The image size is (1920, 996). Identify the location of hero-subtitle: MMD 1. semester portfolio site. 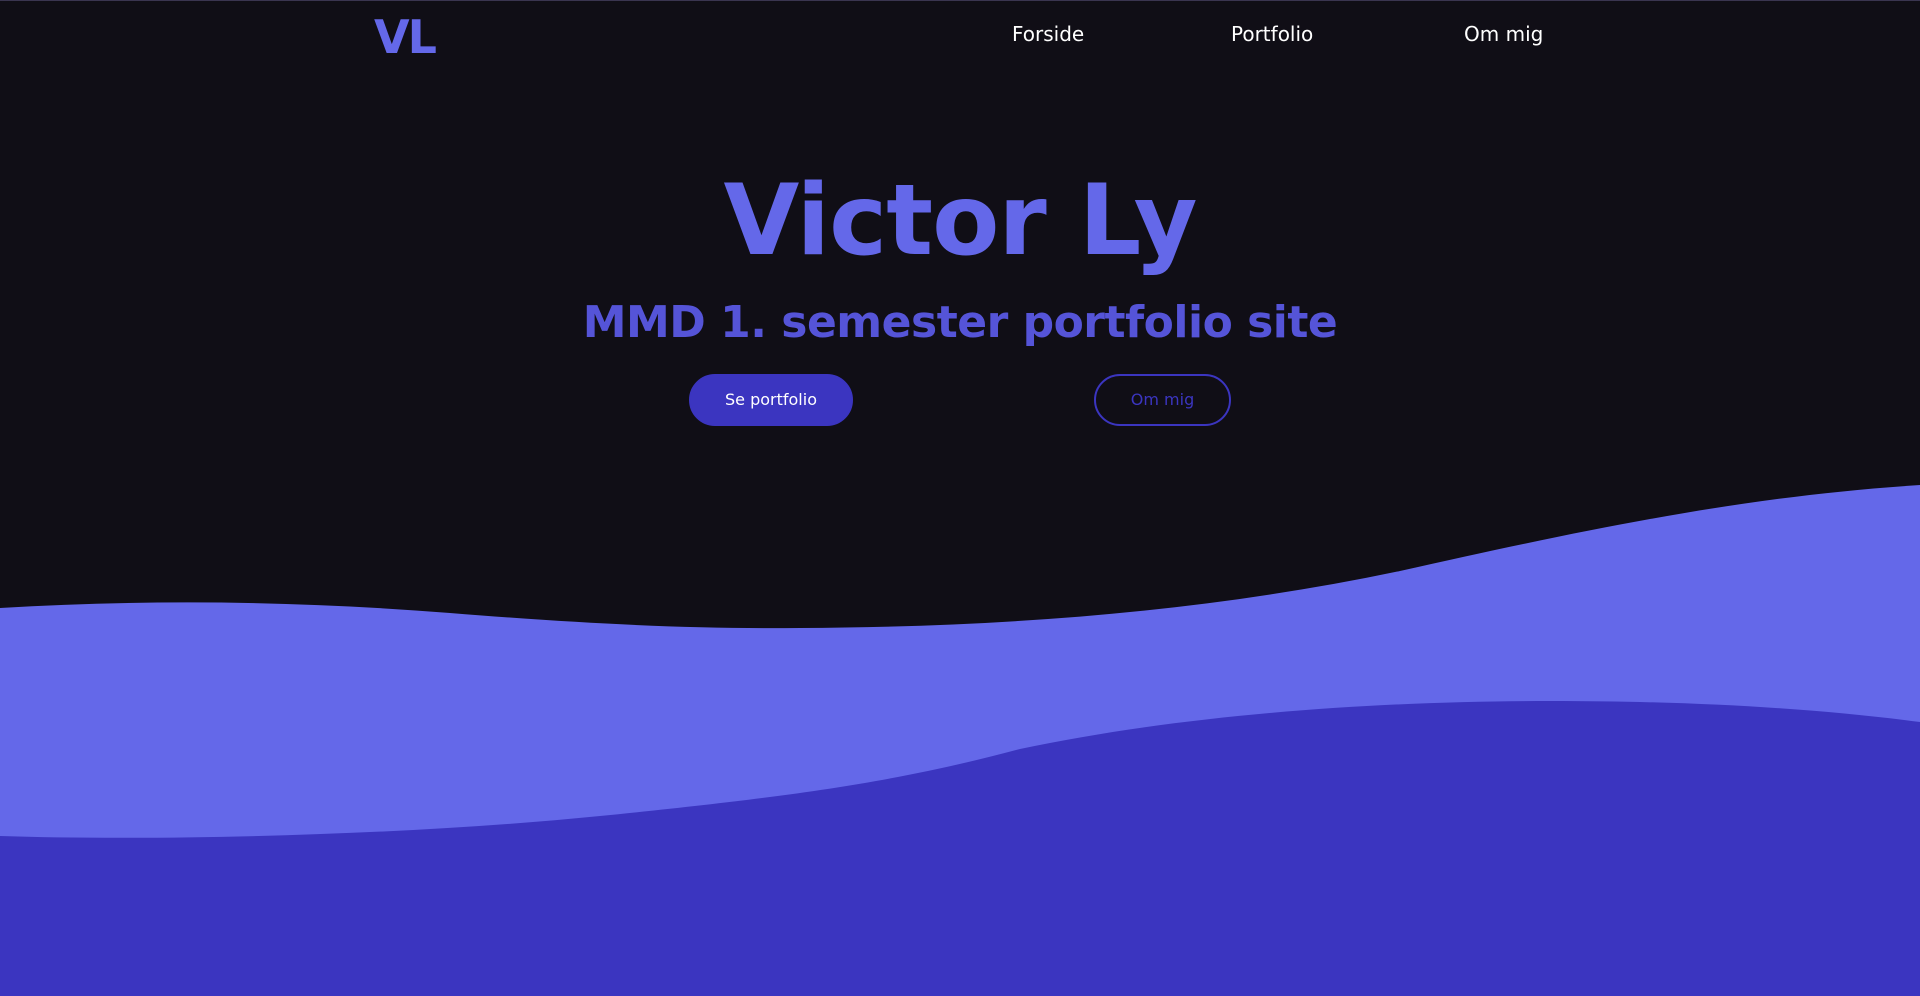
(960, 322).